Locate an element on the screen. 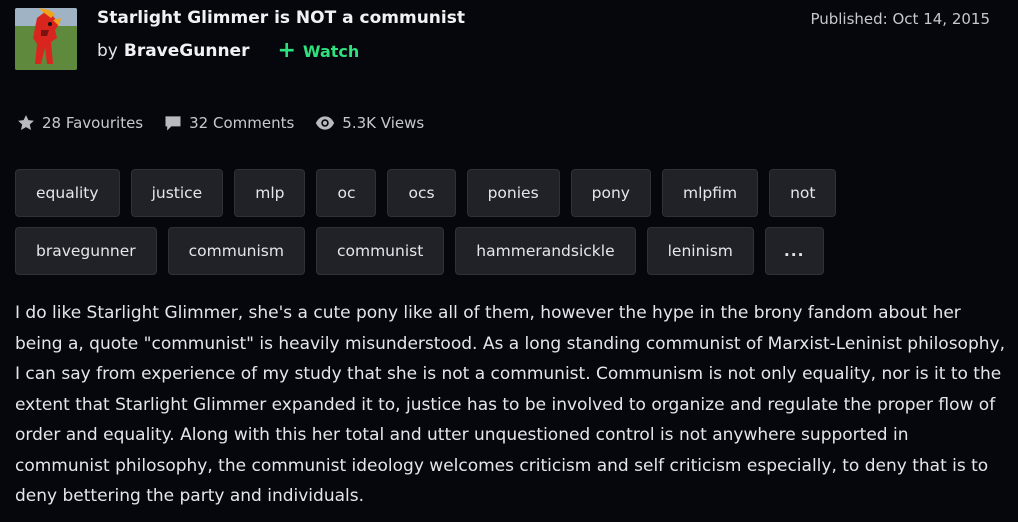 This screenshot has height=522, width=1018. tag-chip: equality is located at coordinates (67, 193).